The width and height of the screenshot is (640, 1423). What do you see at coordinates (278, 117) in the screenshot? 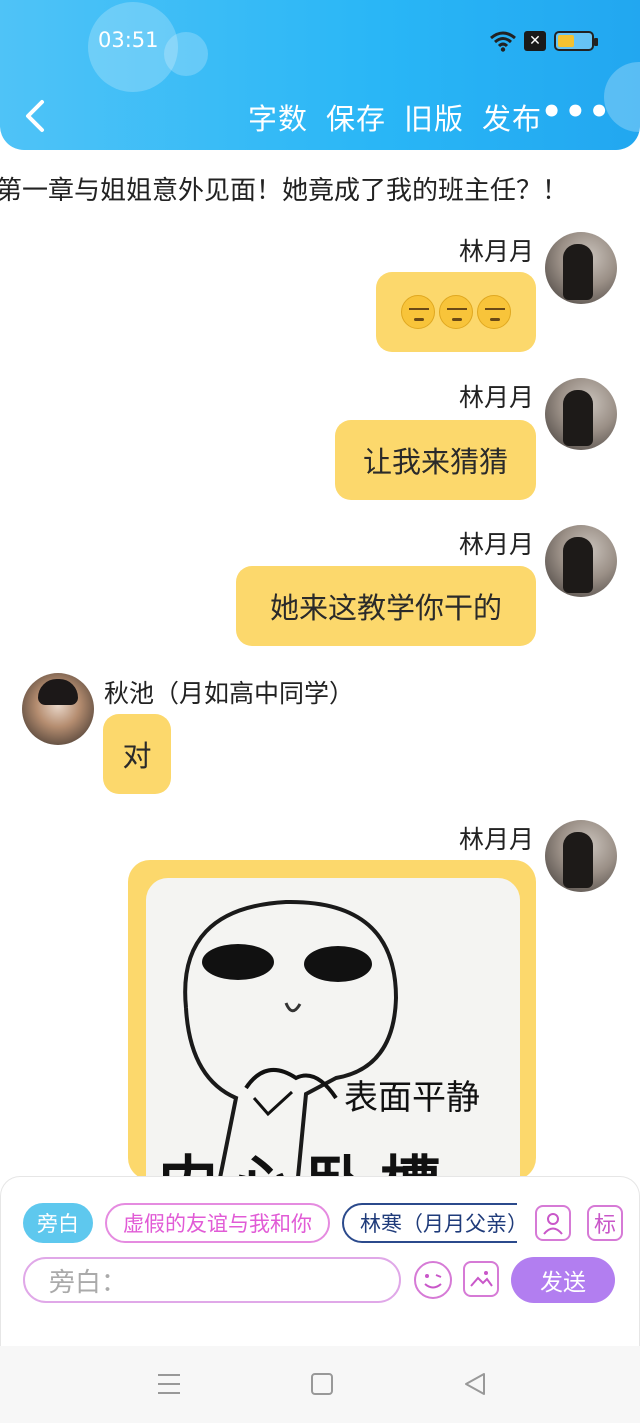
I see `word-count-button: 字数` at bounding box center [278, 117].